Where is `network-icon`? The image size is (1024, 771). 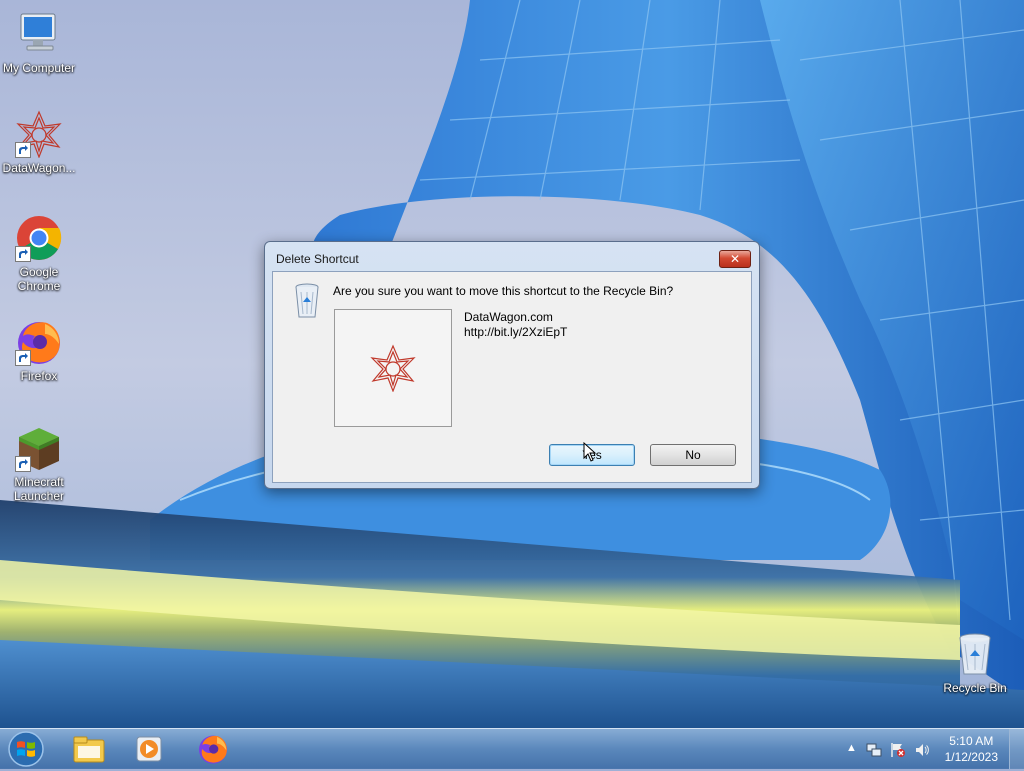
network-icon is located at coordinates (874, 750).